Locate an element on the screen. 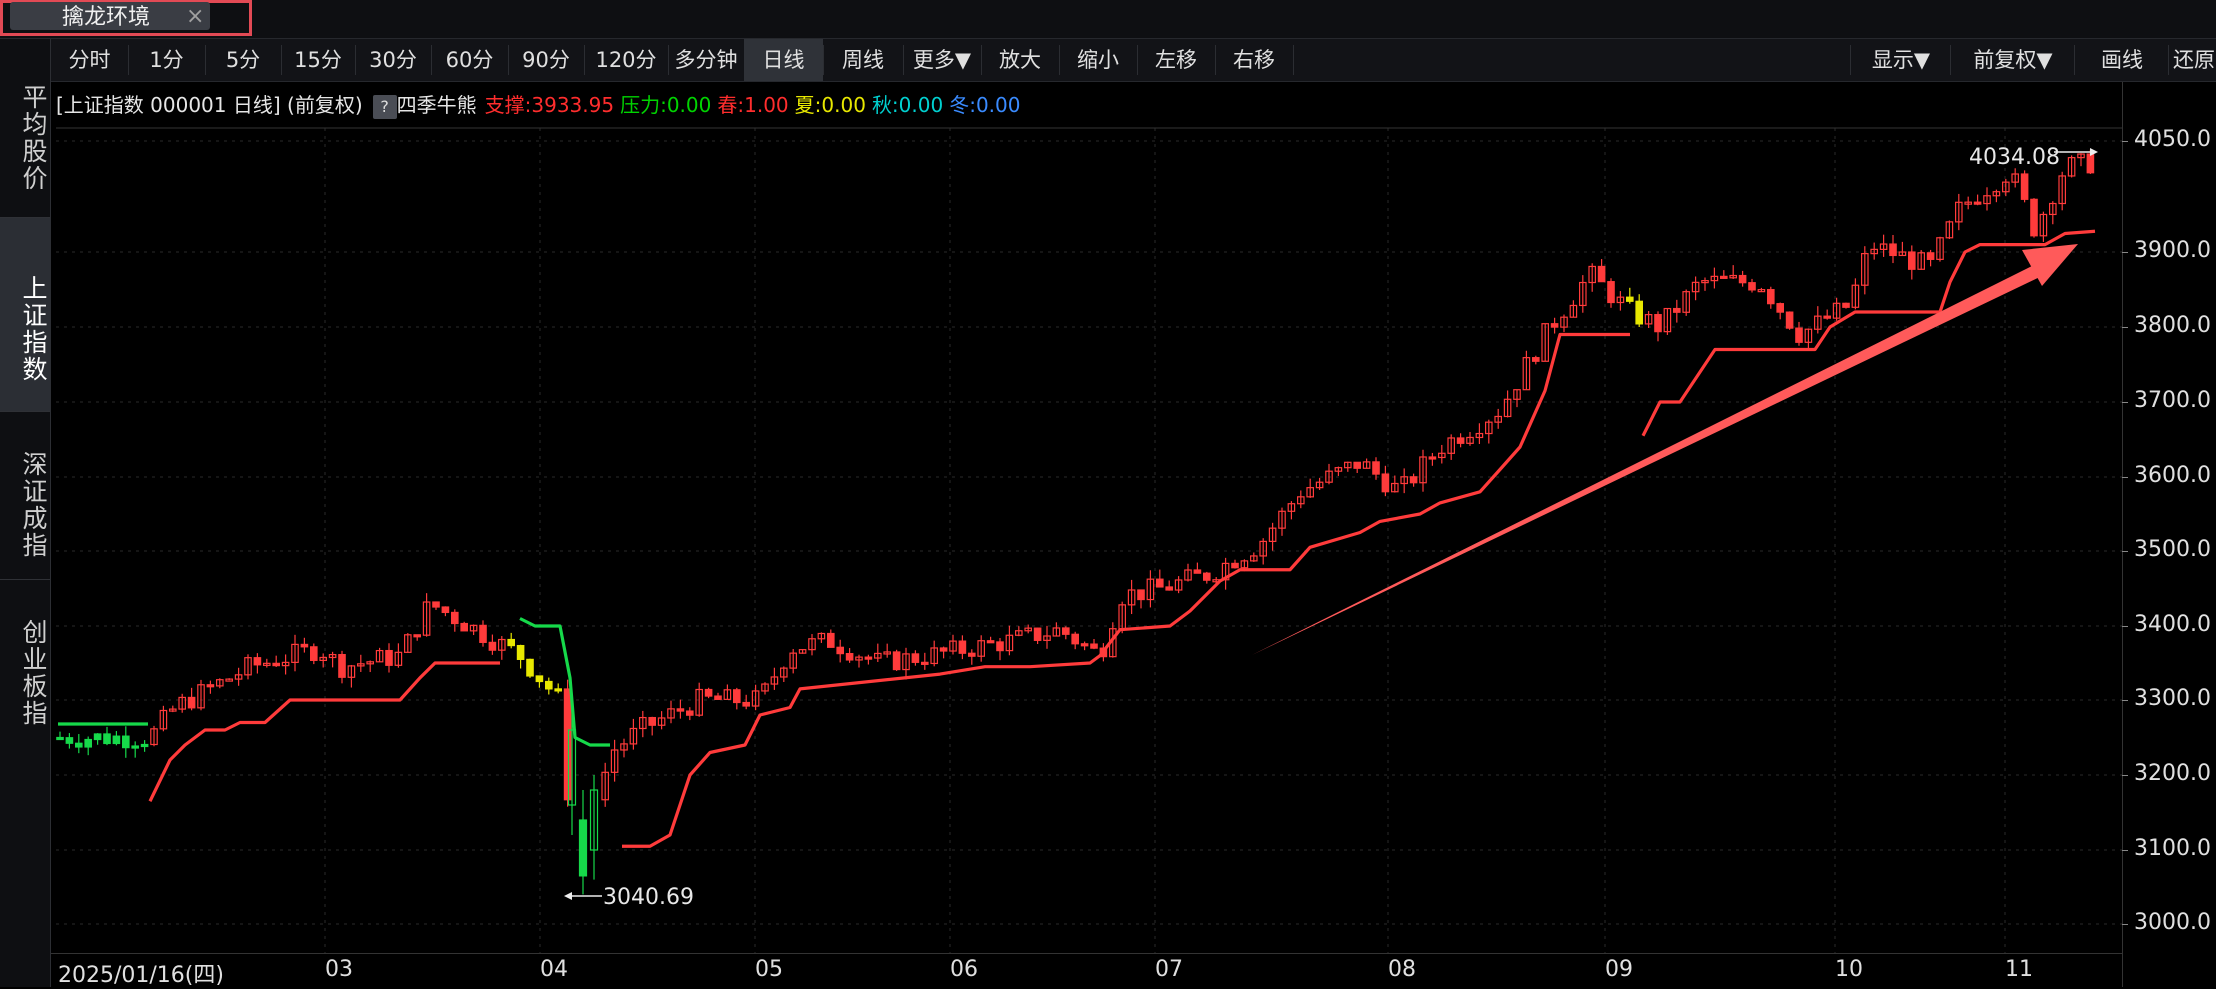 Image resolution: width=2216 pixels, height=989 pixels. date-tick-label: 03 is located at coordinates (339, 969).